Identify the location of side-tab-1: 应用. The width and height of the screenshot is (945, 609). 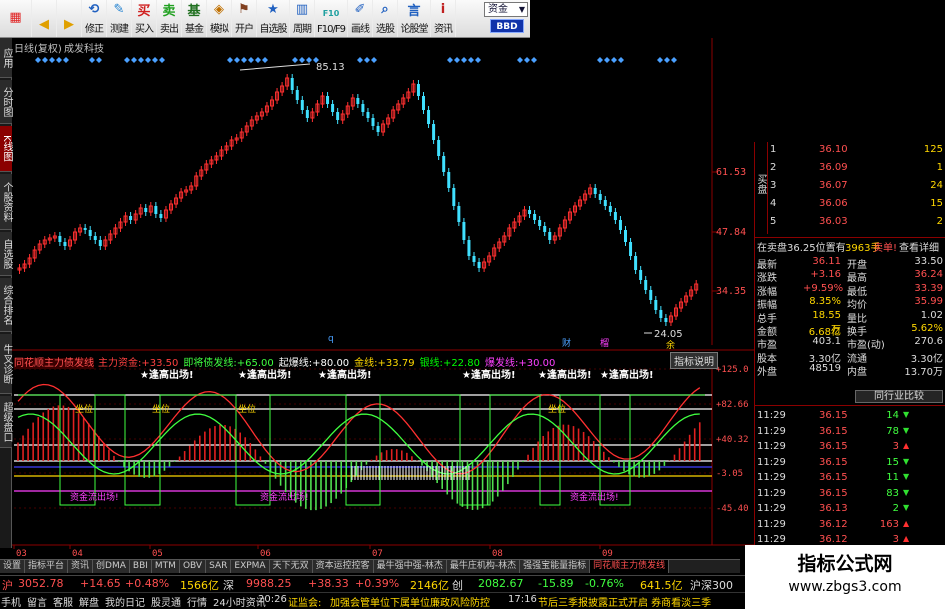
(6, 58).